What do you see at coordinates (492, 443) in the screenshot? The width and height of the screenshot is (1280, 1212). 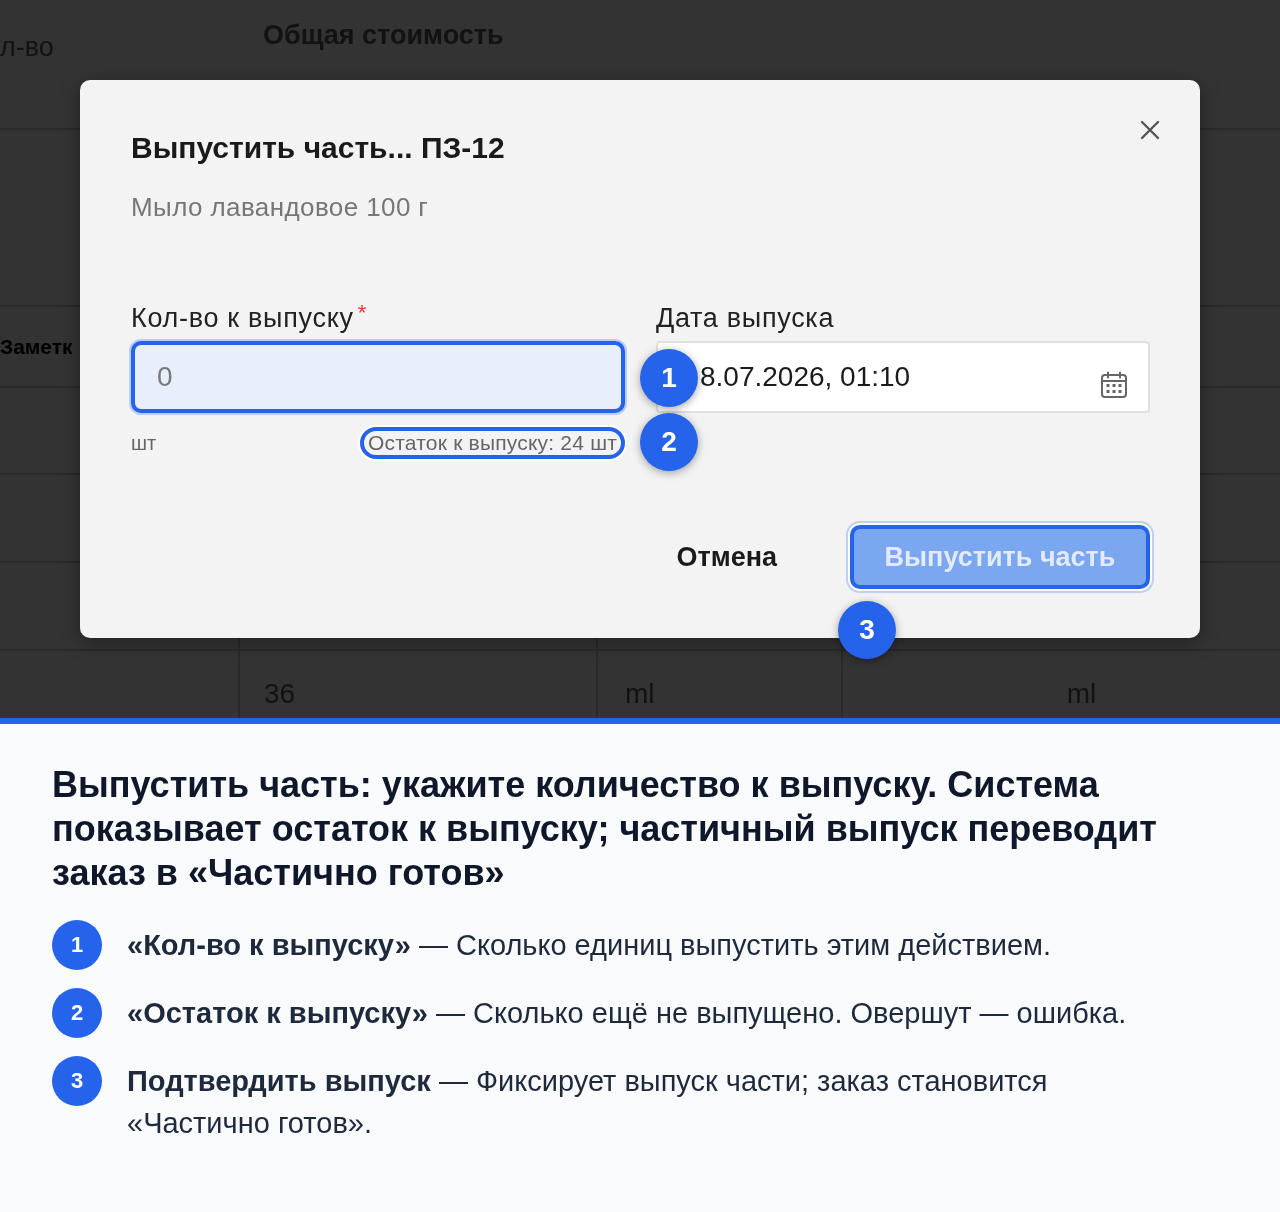 I see `remaining-hint: Остаток к выпуску: 24 шт` at bounding box center [492, 443].